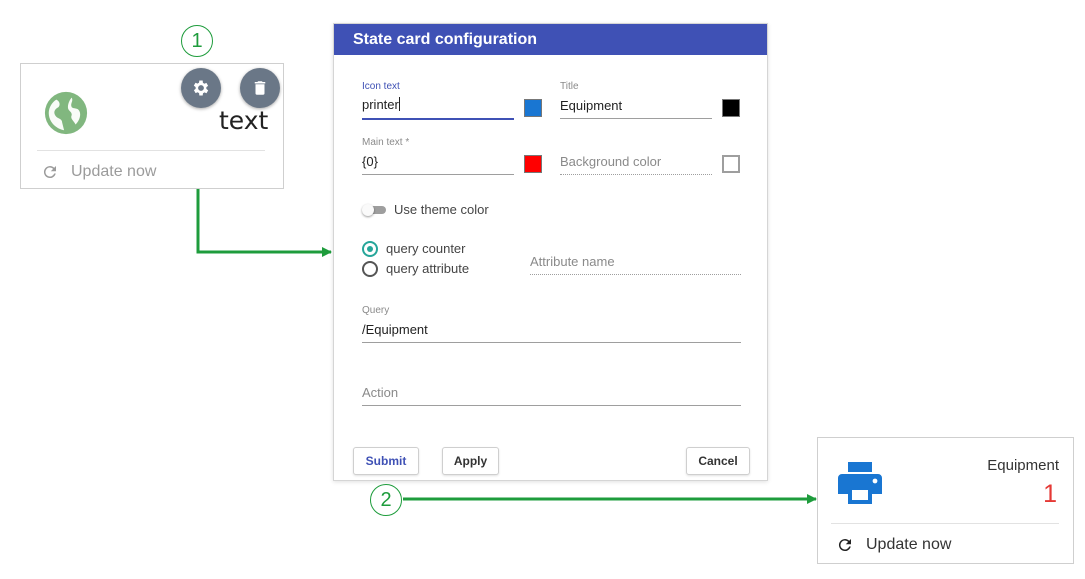 Image resolution: width=1085 pixels, height=579 pixels. I want to click on dialog-header: State card configuration, so click(550, 39).